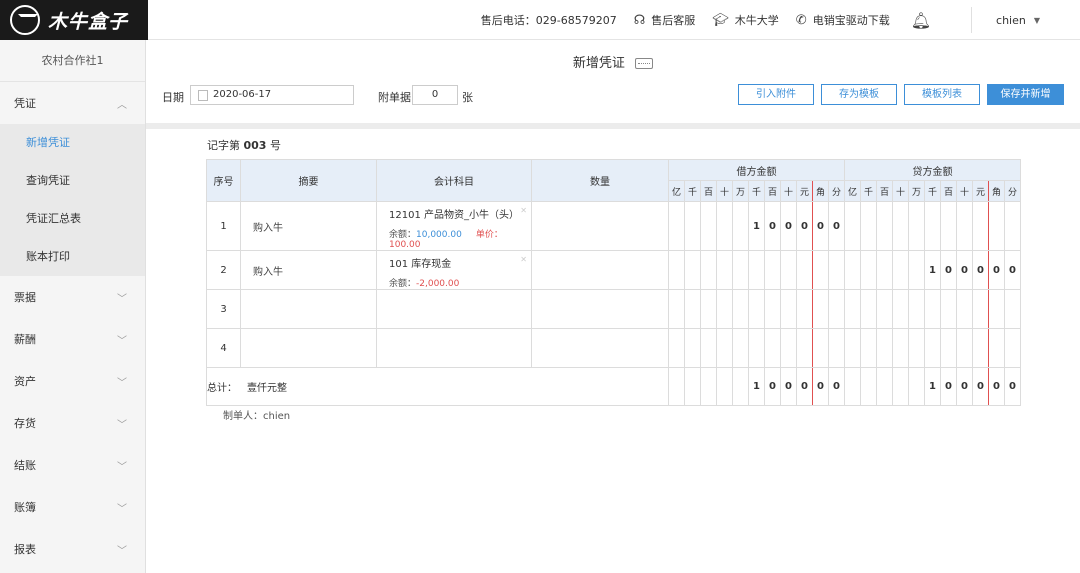 This screenshot has width=1080, height=573. Describe the element at coordinates (454, 226) in the screenshot. I see `account-cell: 12101 产品物资_小牛（头） ✕ 余额：10,000.00 单价： 100.00` at that location.